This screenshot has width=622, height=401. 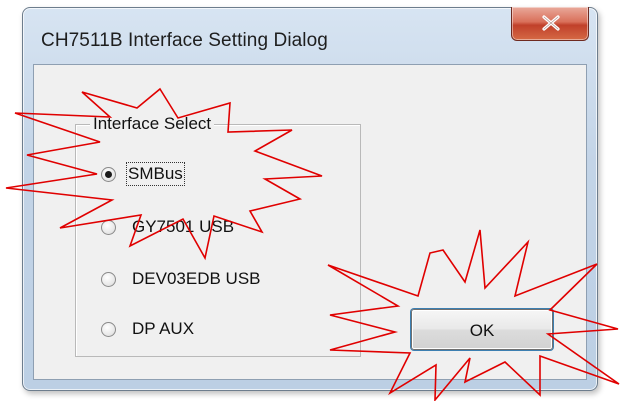 What do you see at coordinates (152, 124) in the screenshot?
I see `group-legend: Interface Select` at bounding box center [152, 124].